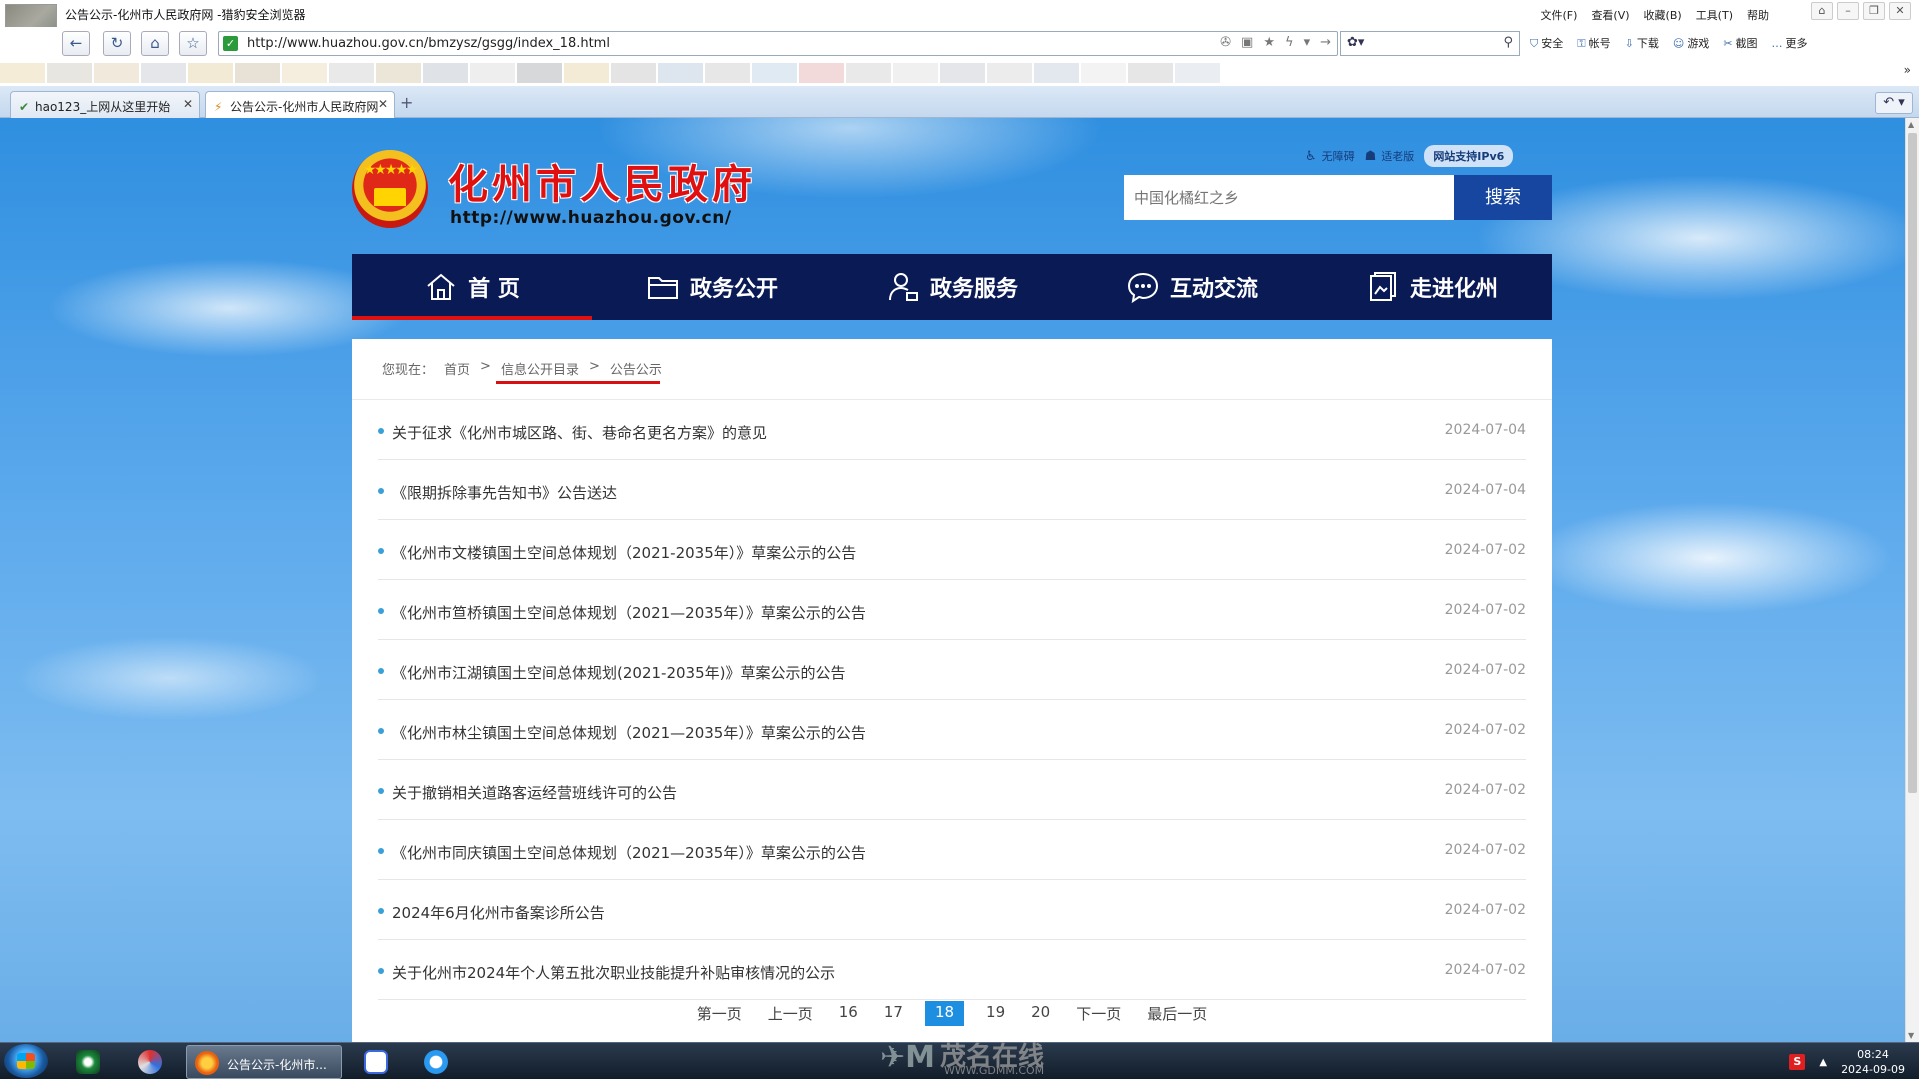  I want to click on nav-gov-services: 政务服务, so click(952, 287).